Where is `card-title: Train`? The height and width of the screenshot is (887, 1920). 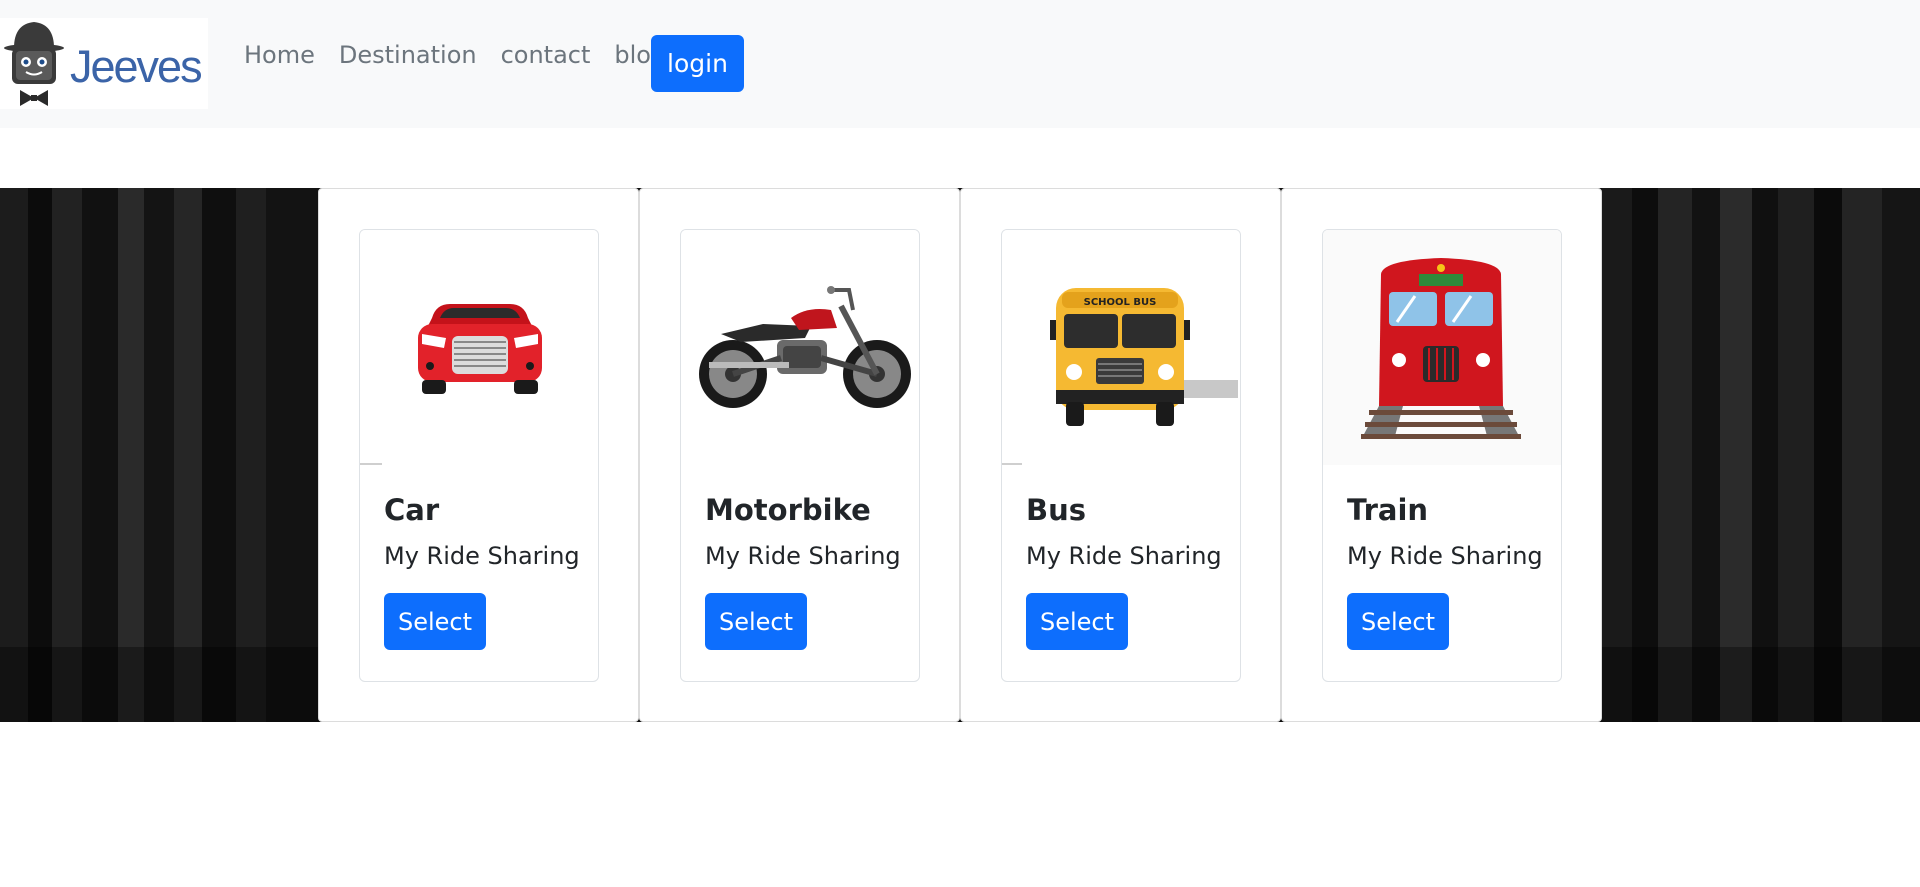 card-title: Train is located at coordinates (1388, 510).